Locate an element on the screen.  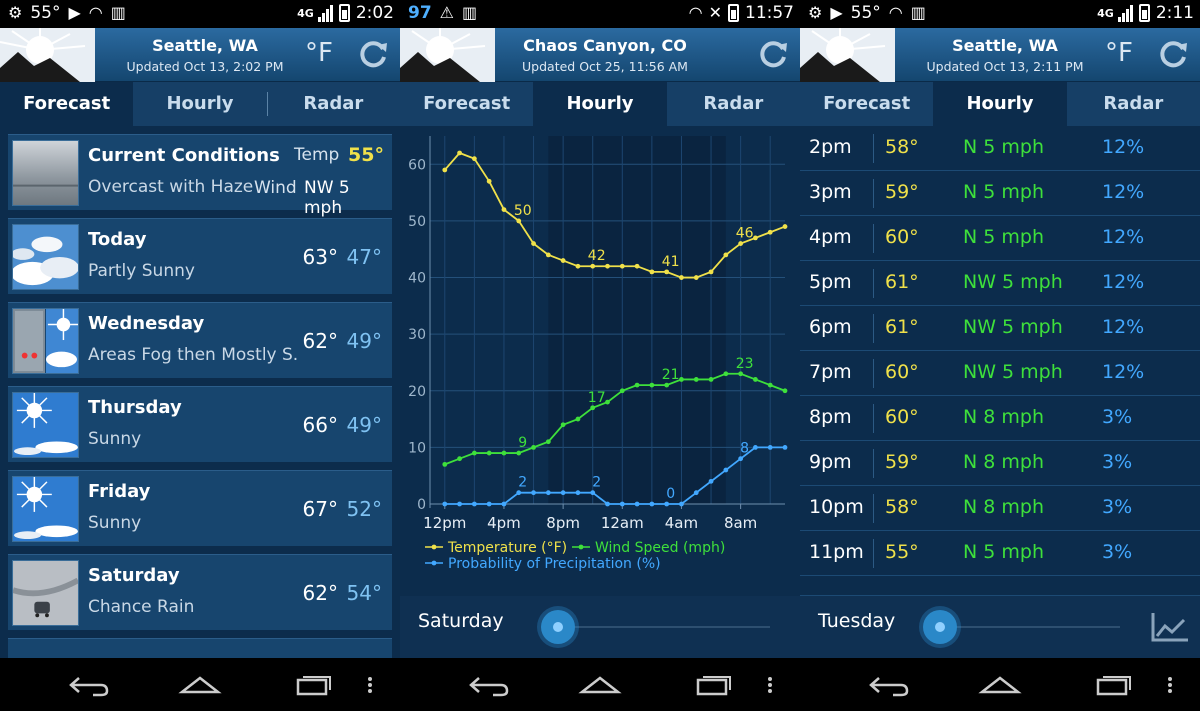
hour-wind: NW 5 mph is located at coordinates (1013, 282).